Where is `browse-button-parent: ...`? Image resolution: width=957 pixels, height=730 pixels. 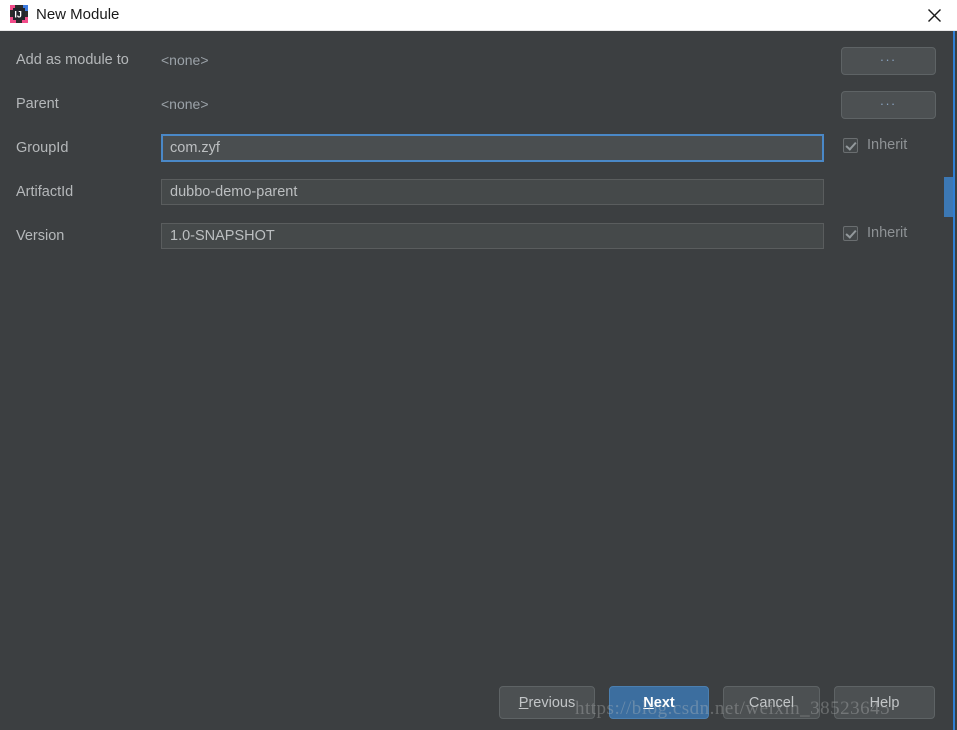
browse-button-parent: ... is located at coordinates (888, 105).